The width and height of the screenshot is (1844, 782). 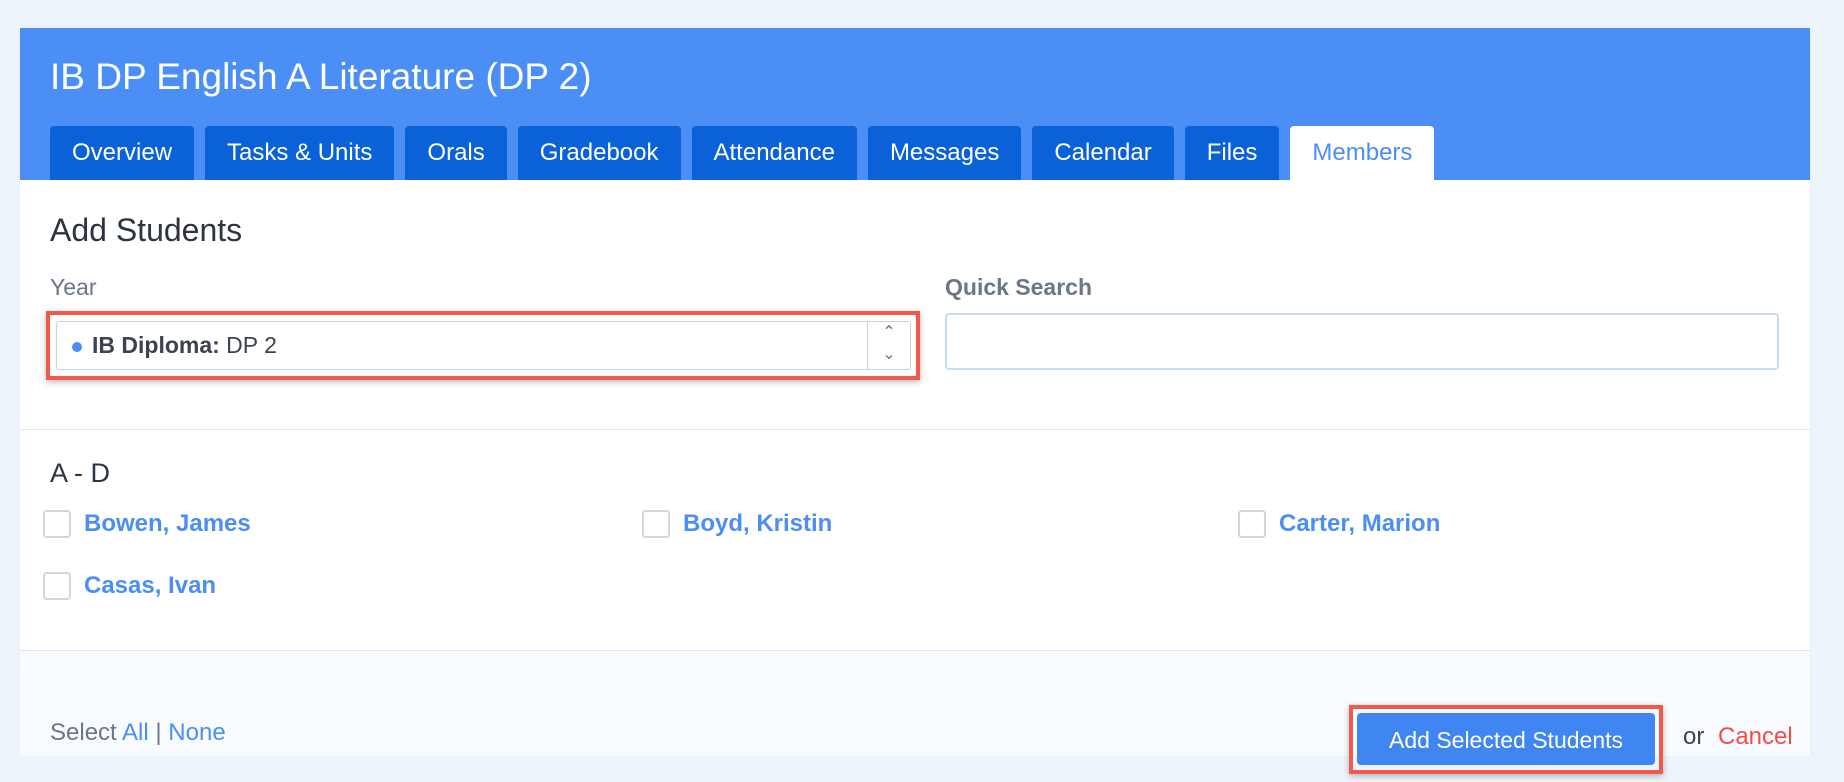 I want to click on selected-year-value: IB Diploma: DP 2, so click(x=184, y=345).